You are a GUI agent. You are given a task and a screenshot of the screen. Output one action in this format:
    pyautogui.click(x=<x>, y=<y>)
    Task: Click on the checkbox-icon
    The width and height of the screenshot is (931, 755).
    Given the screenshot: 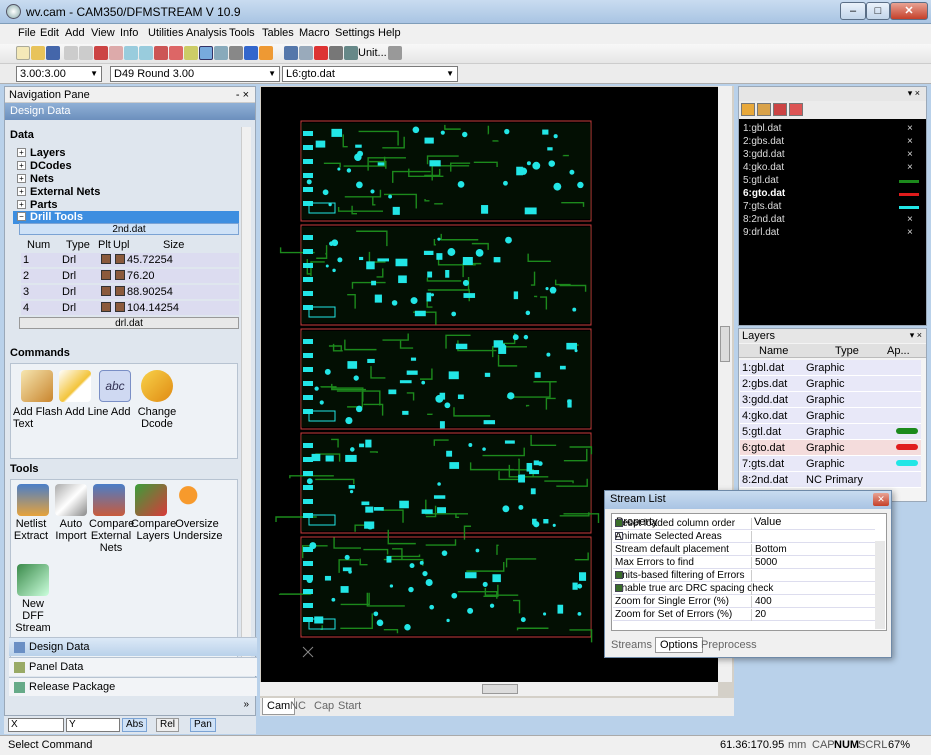 What is the action you would take?
    pyautogui.click(x=619, y=575)
    